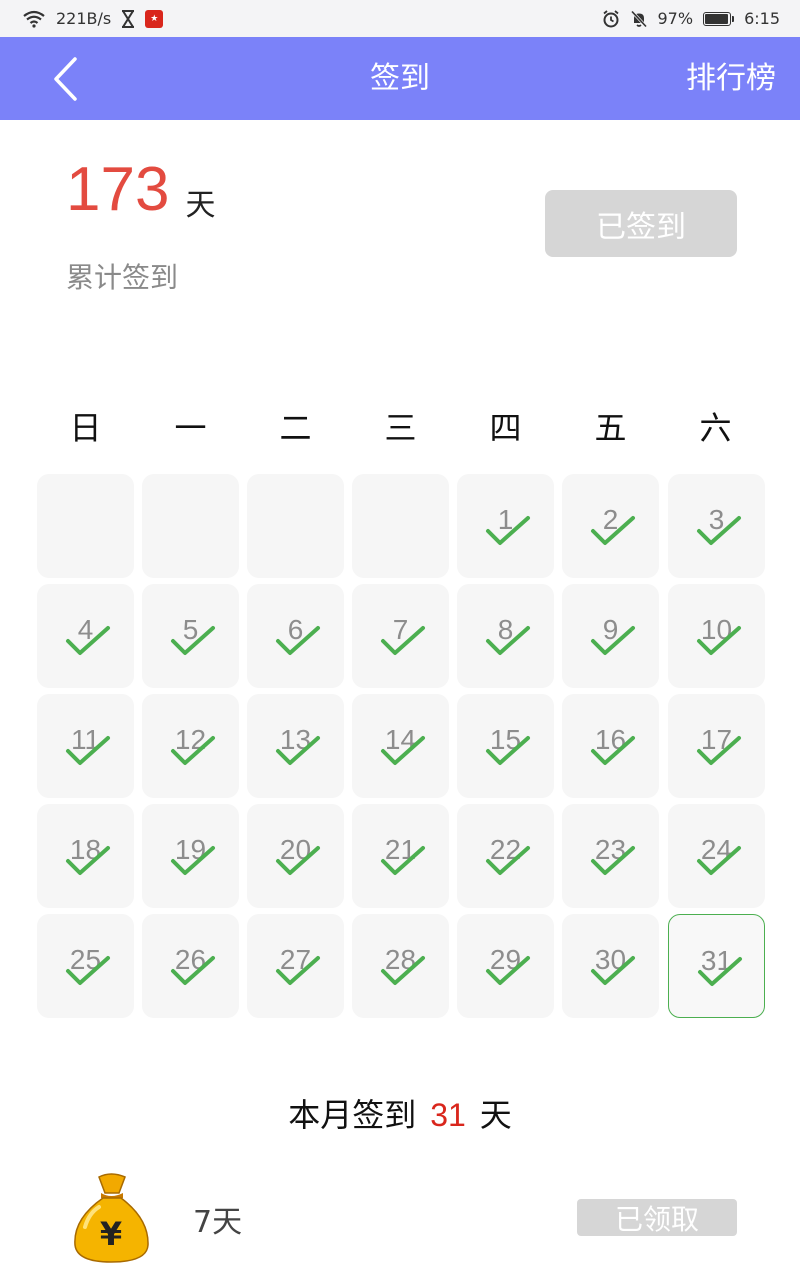  I want to click on calendar-day-5: 5, so click(190, 636).